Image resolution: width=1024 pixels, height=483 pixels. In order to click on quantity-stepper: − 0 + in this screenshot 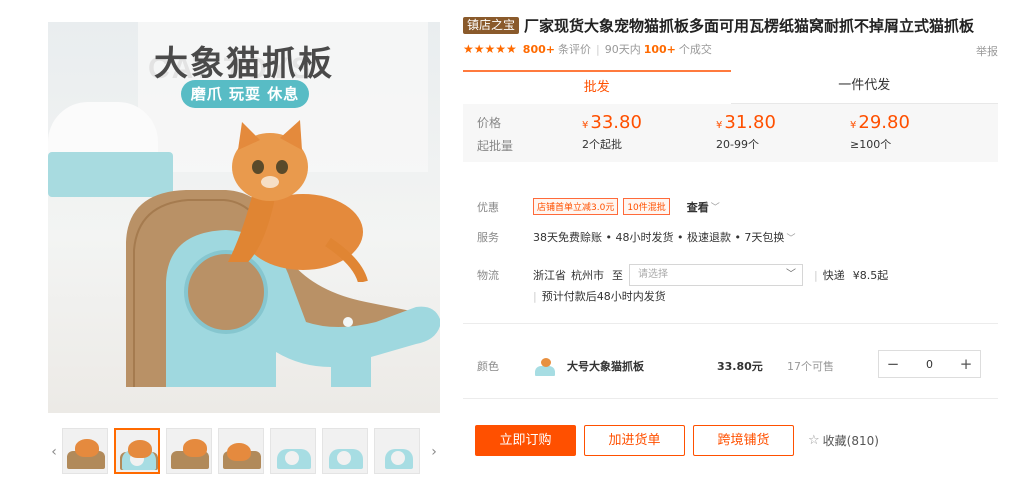, I will do `click(929, 364)`.